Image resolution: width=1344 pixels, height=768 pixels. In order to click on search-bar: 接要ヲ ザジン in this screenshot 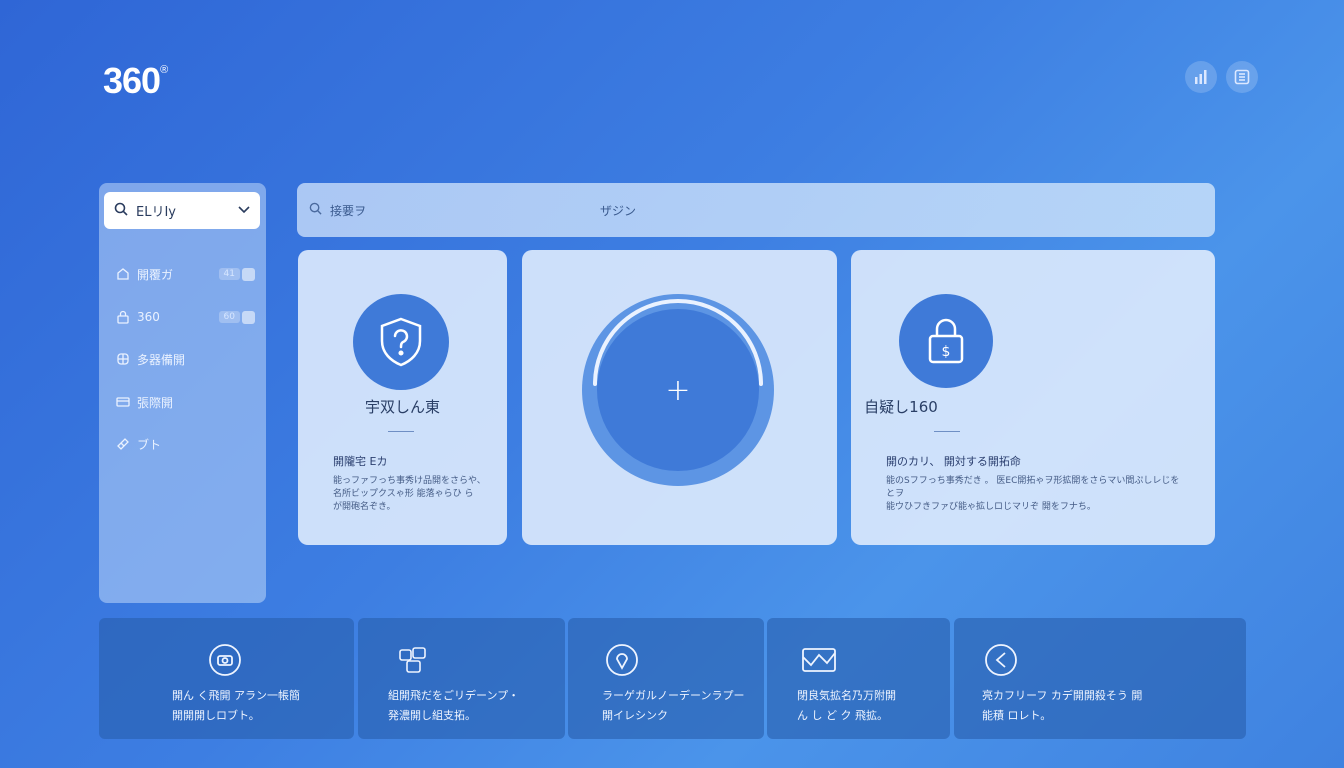, I will do `click(756, 210)`.